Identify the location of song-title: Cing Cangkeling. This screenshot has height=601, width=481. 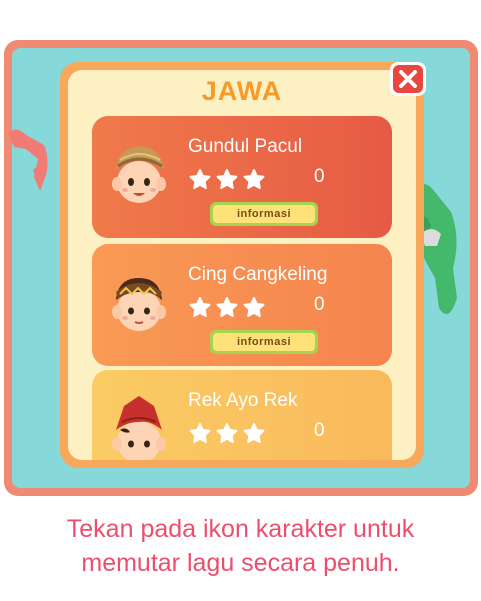
(258, 274).